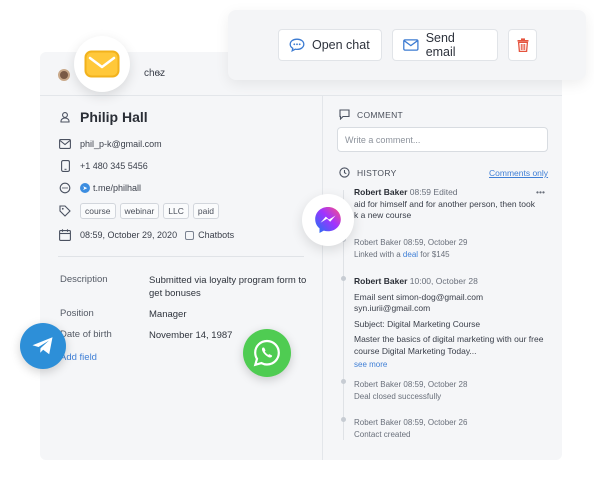 This screenshot has width=594, height=488. What do you see at coordinates (65, 144) in the screenshot?
I see `mail-icon` at bounding box center [65, 144].